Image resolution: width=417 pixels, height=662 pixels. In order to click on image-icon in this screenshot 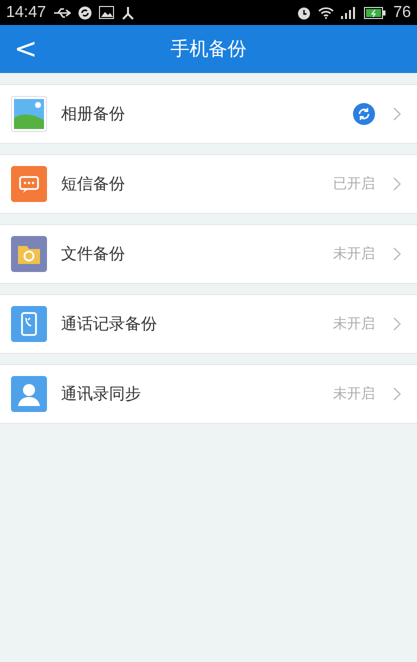, I will do `click(106, 12)`.